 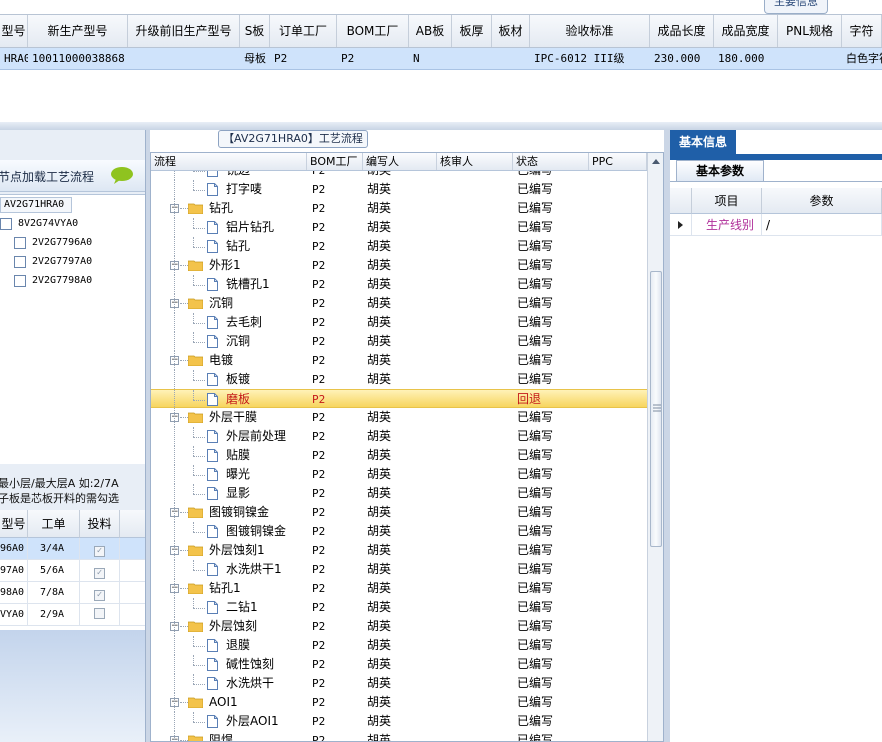 I want to click on sub-row-feed, so click(x=100, y=615).